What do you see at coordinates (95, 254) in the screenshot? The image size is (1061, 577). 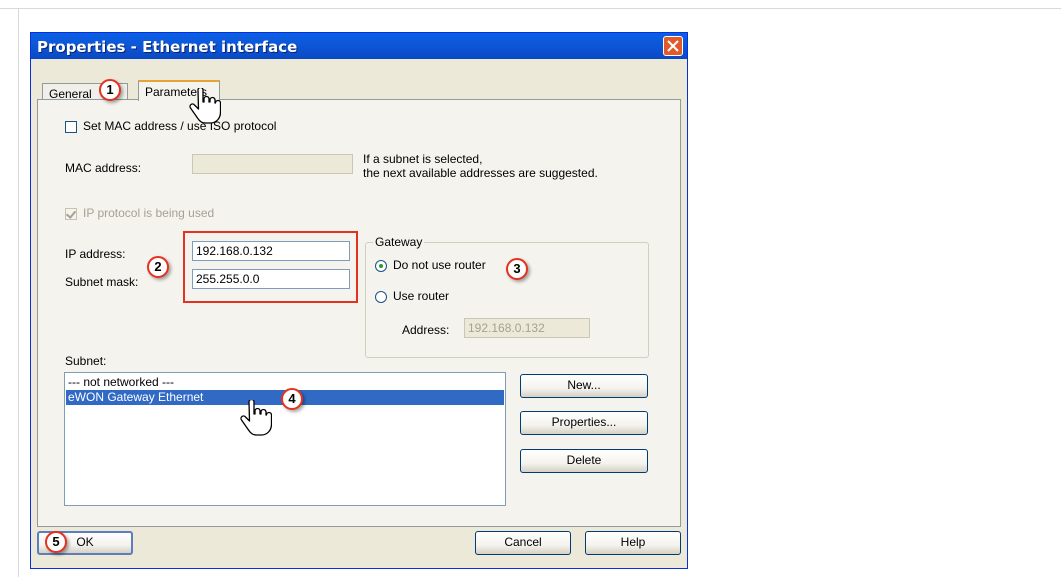 I see `ip-address-label: IP address:` at bounding box center [95, 254].